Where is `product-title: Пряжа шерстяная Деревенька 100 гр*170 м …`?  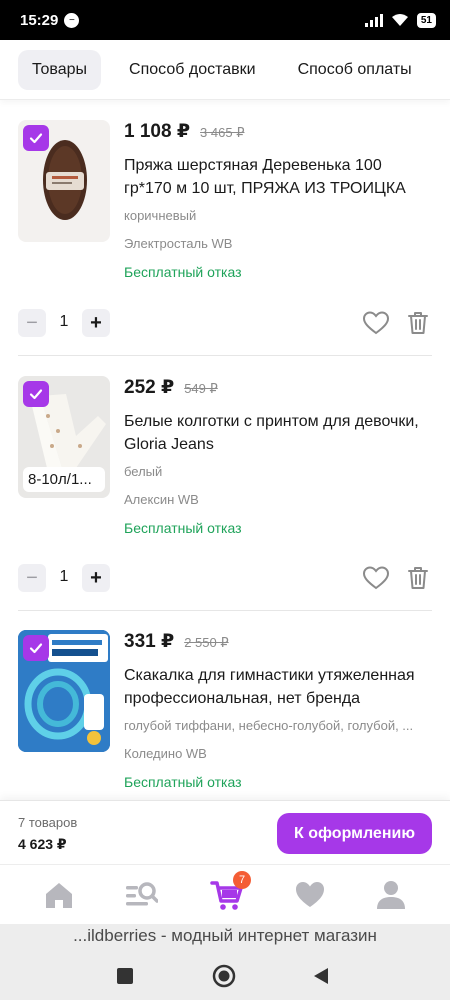 product-title: Пряжа шерстяная Деревенька 100 гр*170 м … is located at coordinates (278, 177).